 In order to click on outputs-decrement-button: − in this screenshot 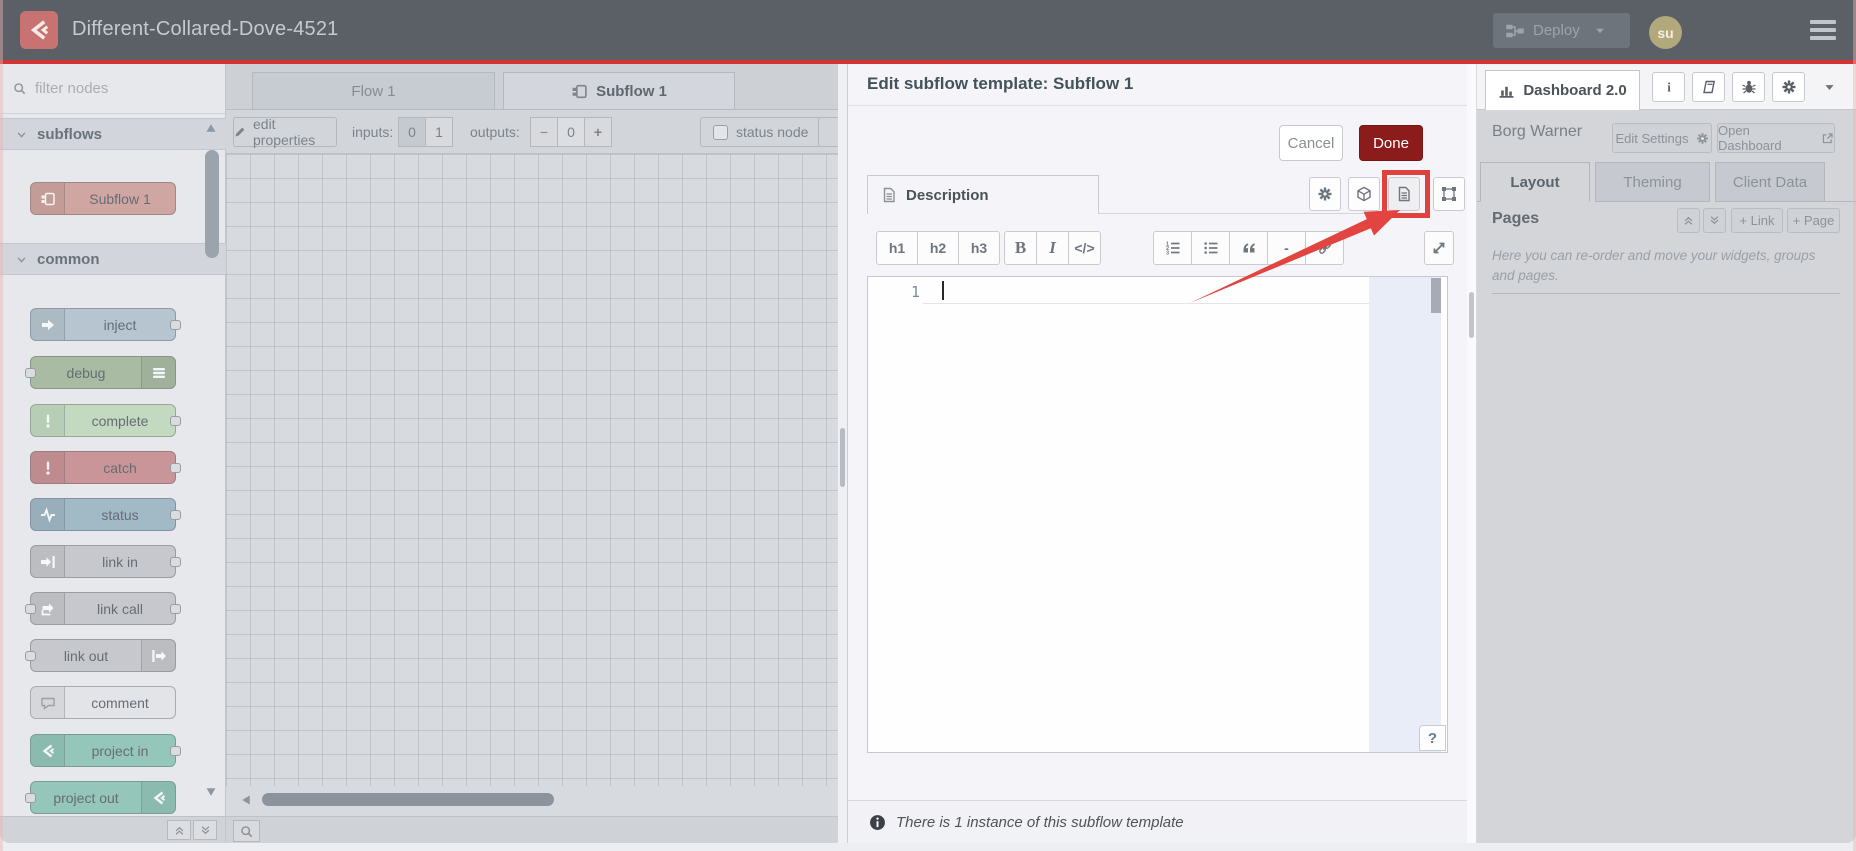, I will do `click(544, 132)`.